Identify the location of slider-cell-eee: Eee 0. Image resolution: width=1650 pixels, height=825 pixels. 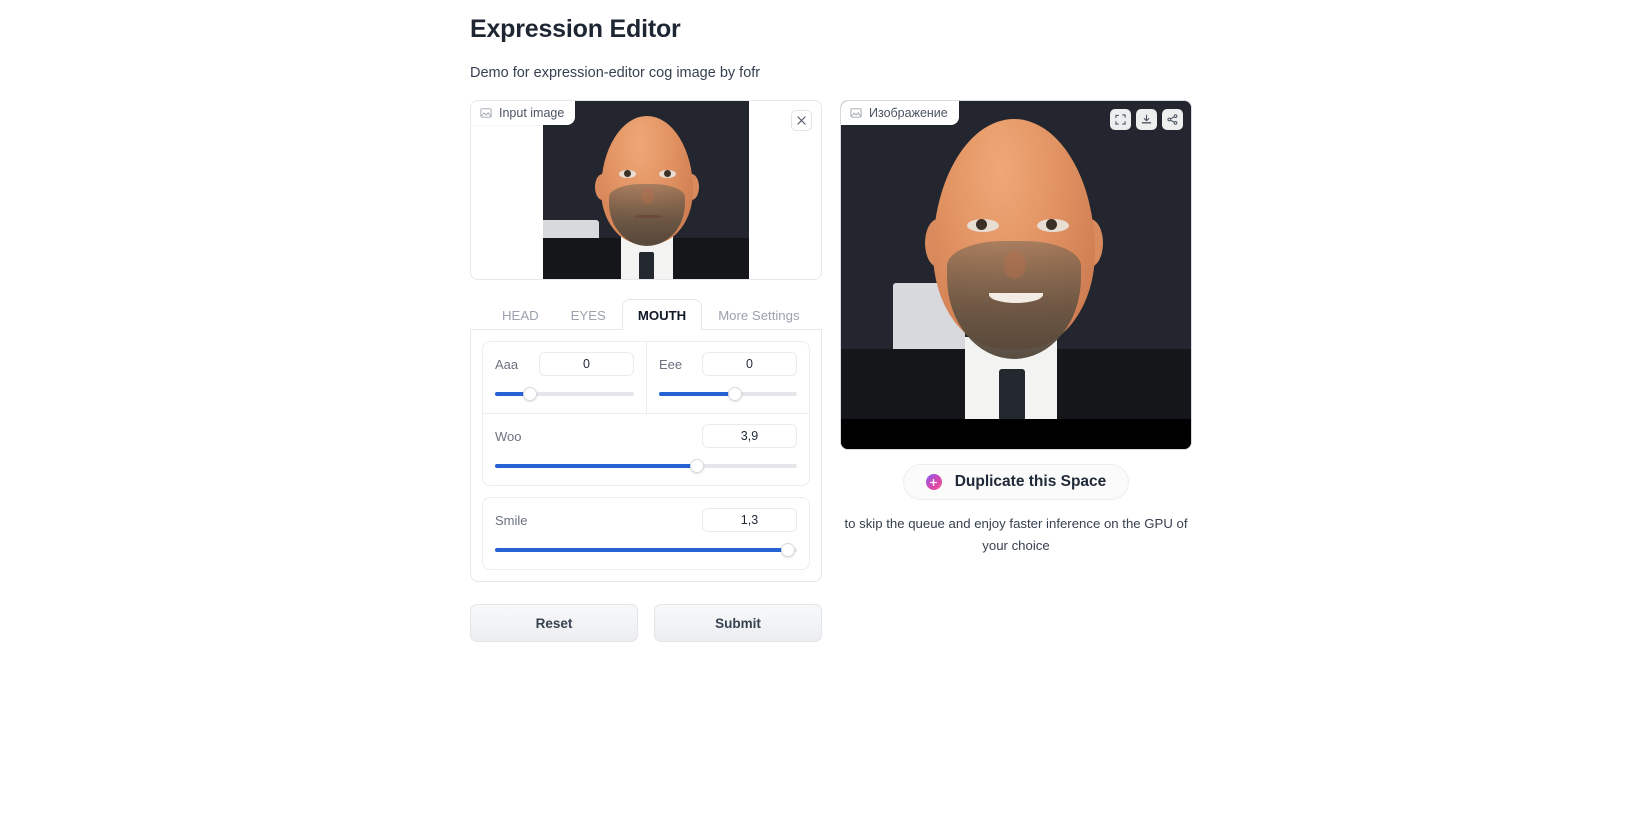
(727, 377).